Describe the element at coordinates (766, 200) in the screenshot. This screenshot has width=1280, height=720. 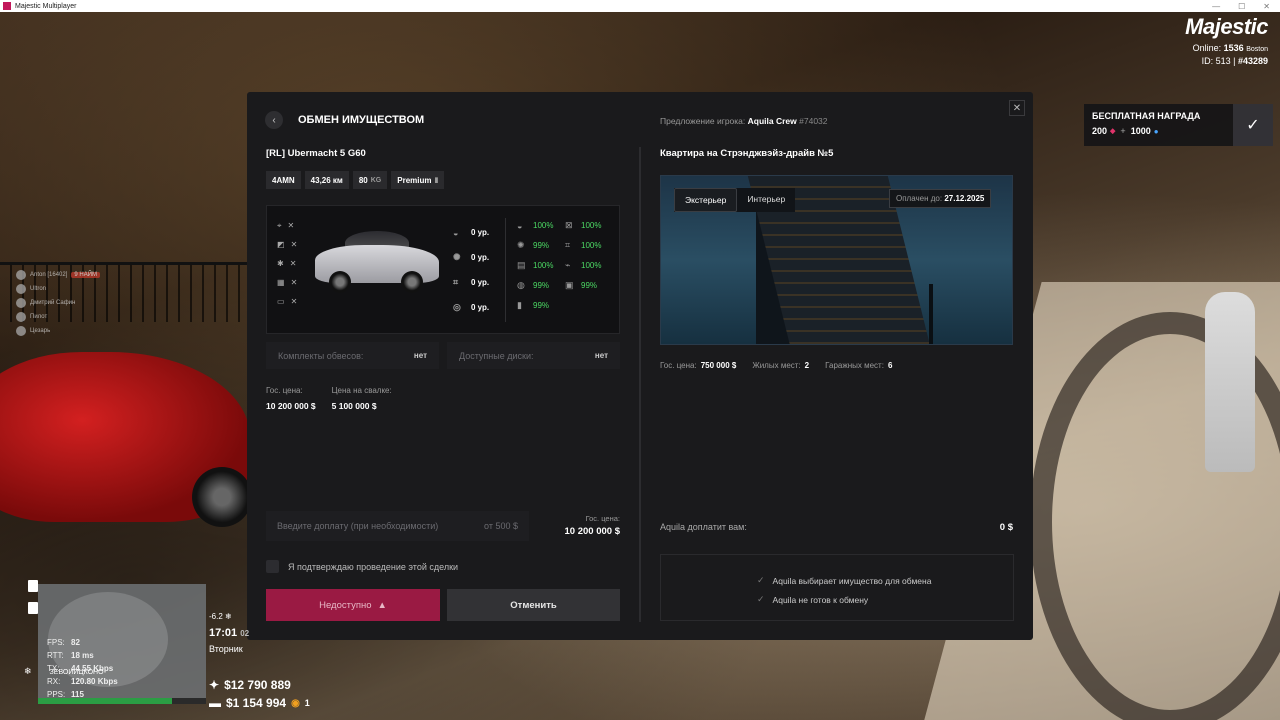
I see `tab-interior: Интерьер` at that location.